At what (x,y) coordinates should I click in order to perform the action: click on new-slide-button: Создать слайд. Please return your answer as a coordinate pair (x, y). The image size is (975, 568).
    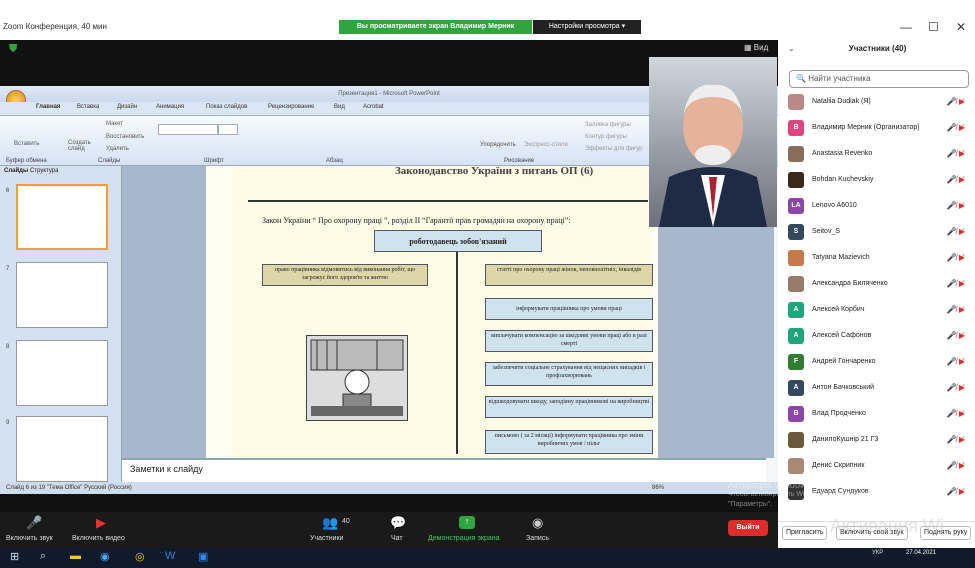
    Looking at the image, I should click on (82, 146).